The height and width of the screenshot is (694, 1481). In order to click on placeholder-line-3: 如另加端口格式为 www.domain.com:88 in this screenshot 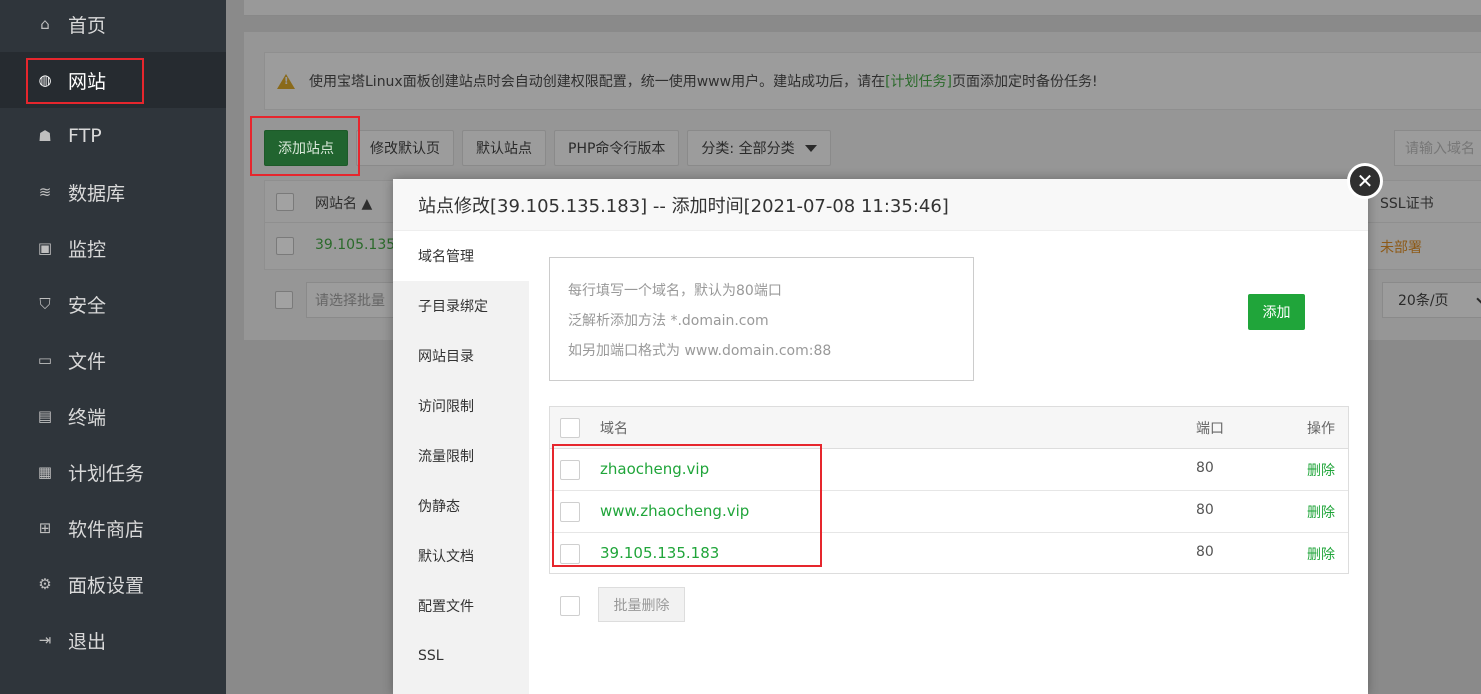, I will do `click(700, 351)`.